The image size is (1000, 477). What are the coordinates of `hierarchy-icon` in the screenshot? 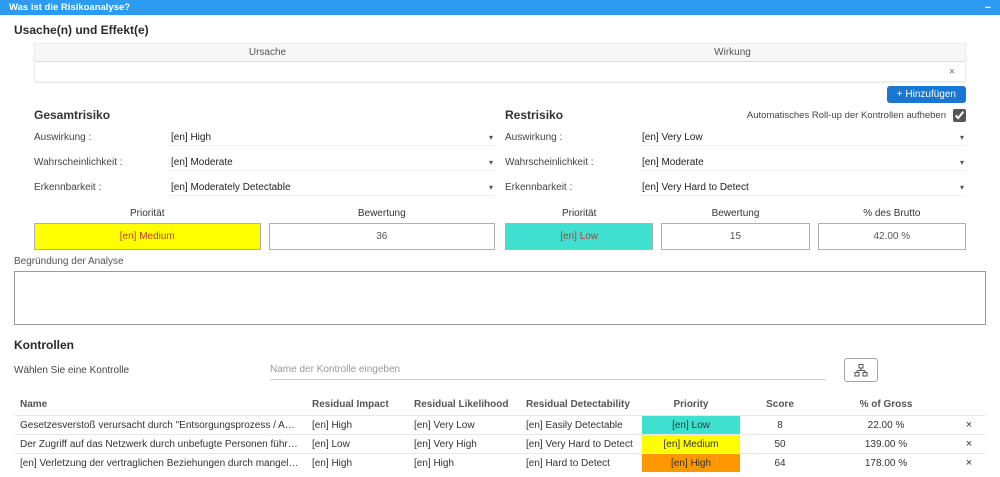 It's located at (861, 369).